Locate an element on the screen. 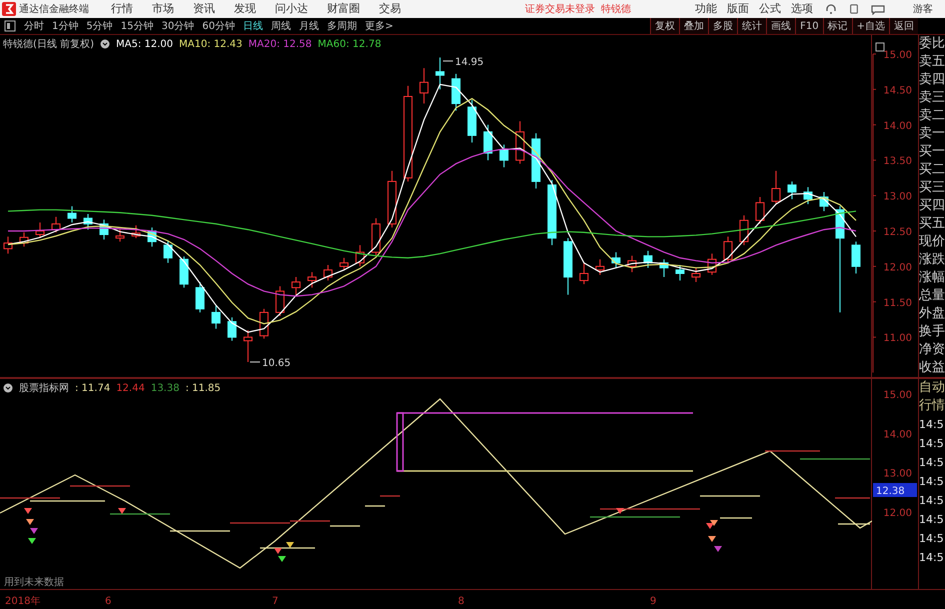  menu-item: 市场 is located at coordinates (163, 8).